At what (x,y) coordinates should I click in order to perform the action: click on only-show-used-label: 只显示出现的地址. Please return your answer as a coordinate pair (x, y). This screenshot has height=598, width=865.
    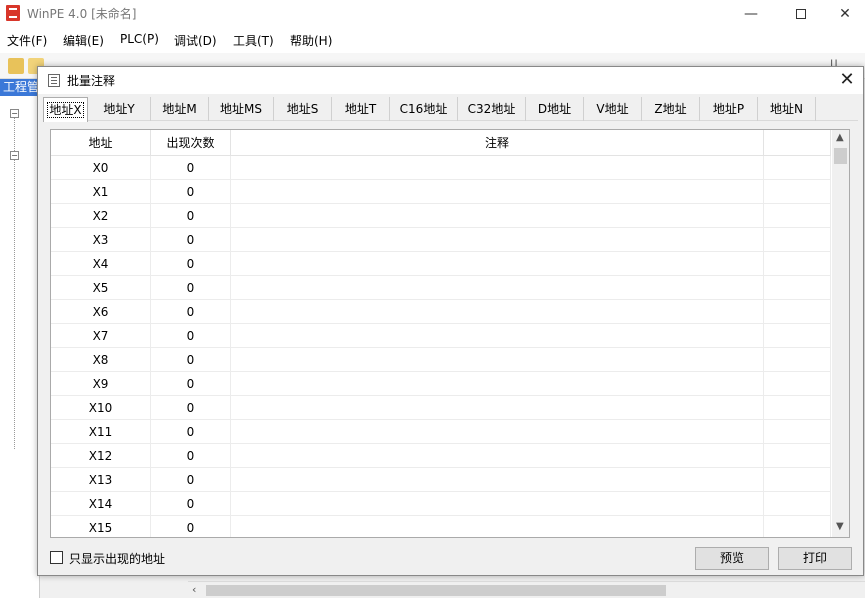
    Looking at the image, I should click on (117, 558).